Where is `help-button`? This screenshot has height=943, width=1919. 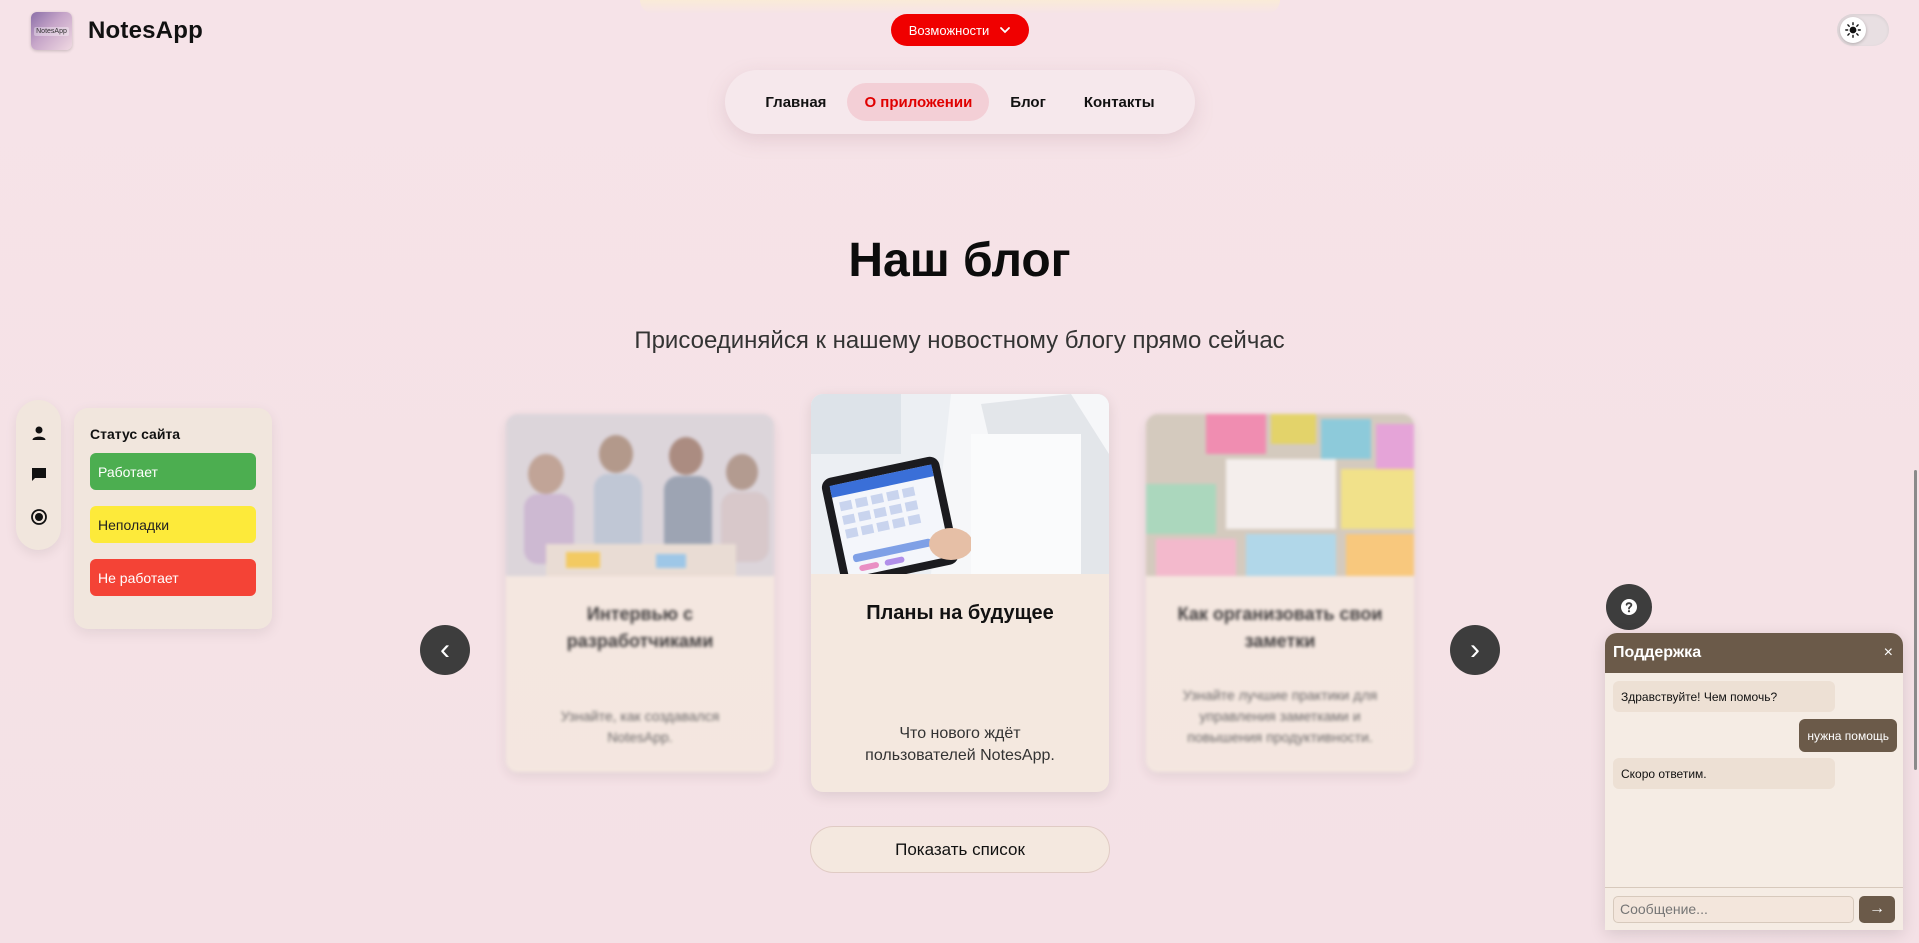
help-button is located at coordinates (1629, 607).